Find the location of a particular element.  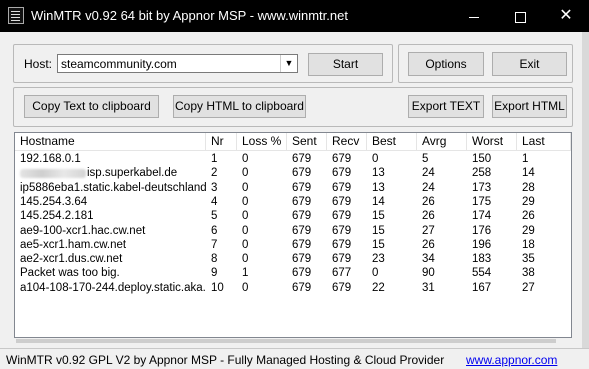

cell-hostname: 145.254.3.64 is located at coordinates (54, 201).